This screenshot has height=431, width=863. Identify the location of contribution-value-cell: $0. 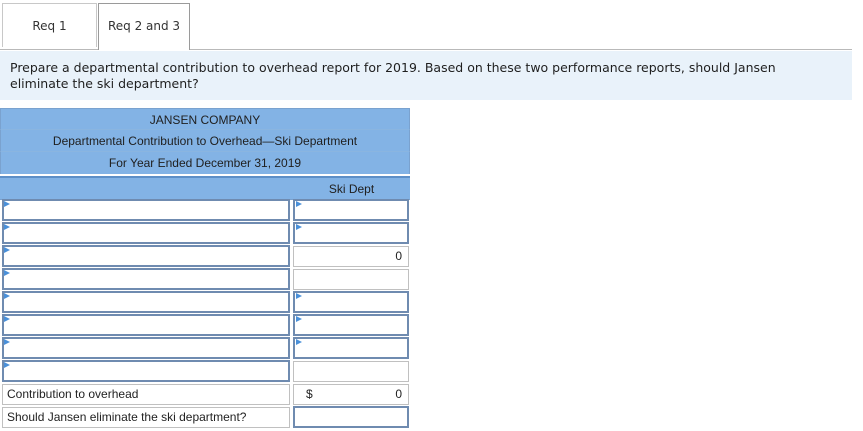
(351, 394).